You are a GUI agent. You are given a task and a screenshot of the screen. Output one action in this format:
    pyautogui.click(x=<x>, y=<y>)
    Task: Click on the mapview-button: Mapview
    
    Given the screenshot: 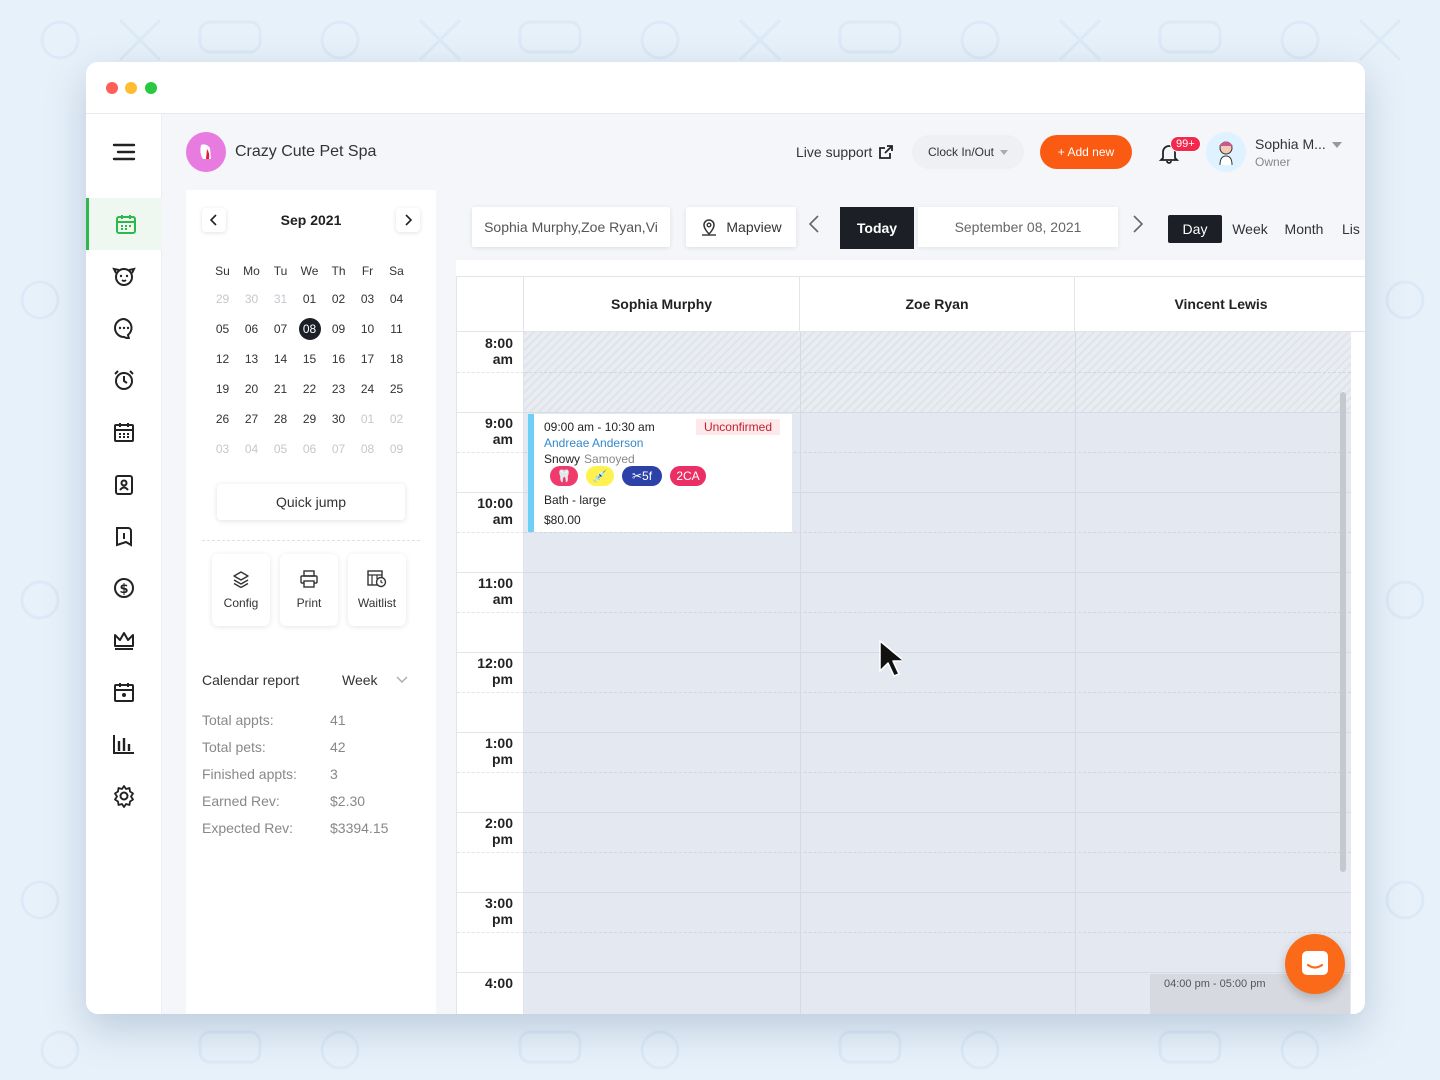 What is the action you would take?
    pyautogui.click(x=741, y=227)
    